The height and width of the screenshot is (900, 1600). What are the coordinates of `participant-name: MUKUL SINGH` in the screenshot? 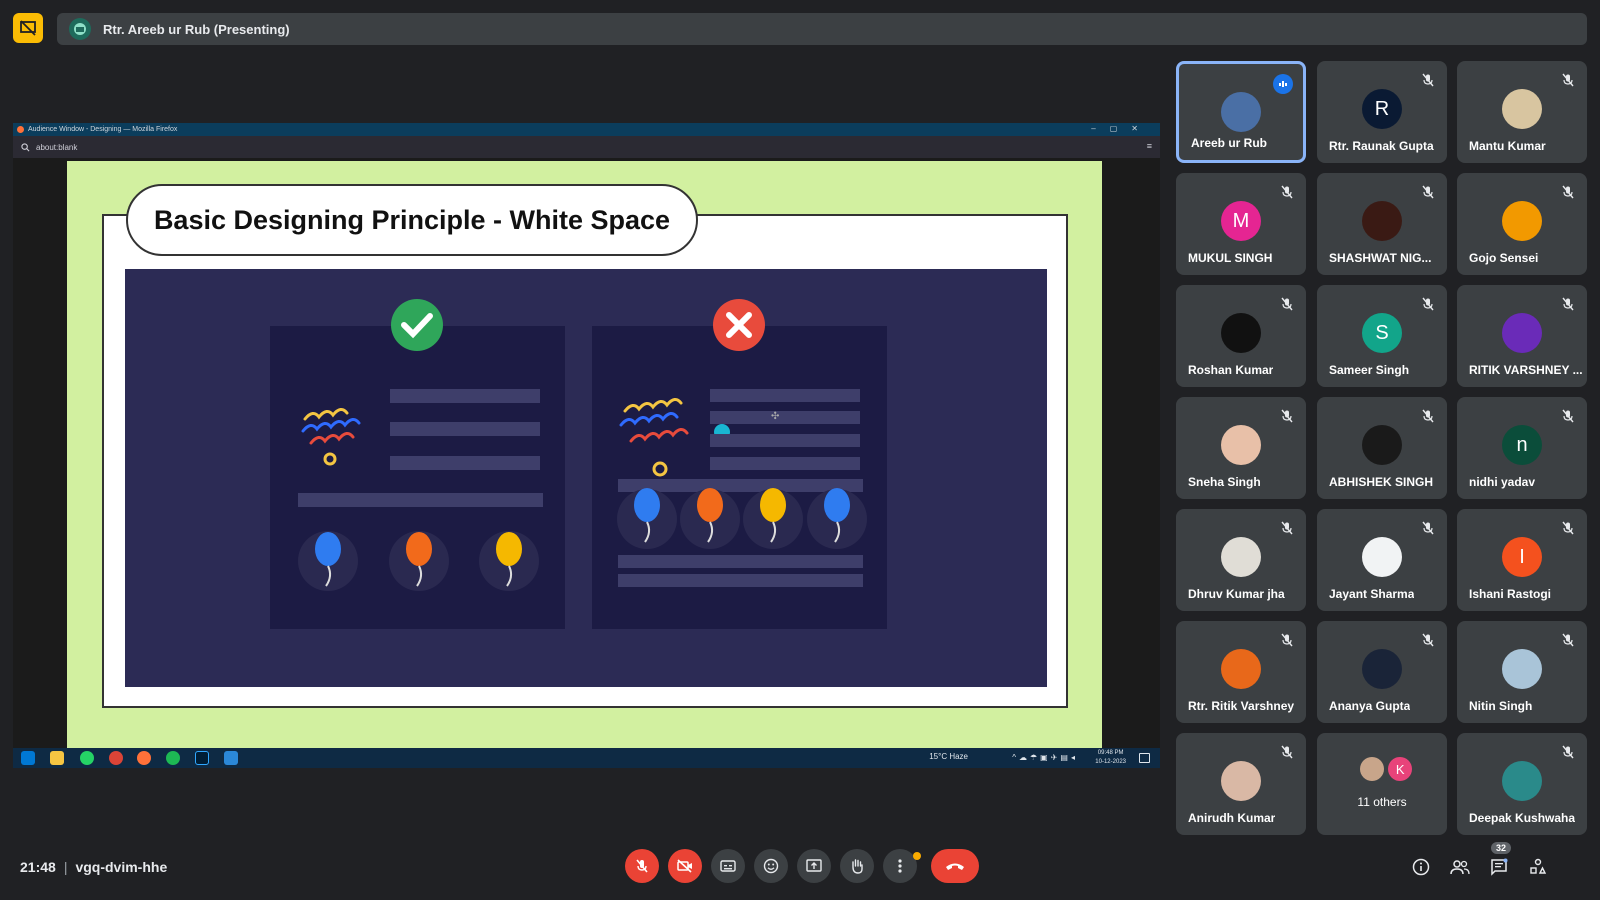 It's located at (1230, 258).